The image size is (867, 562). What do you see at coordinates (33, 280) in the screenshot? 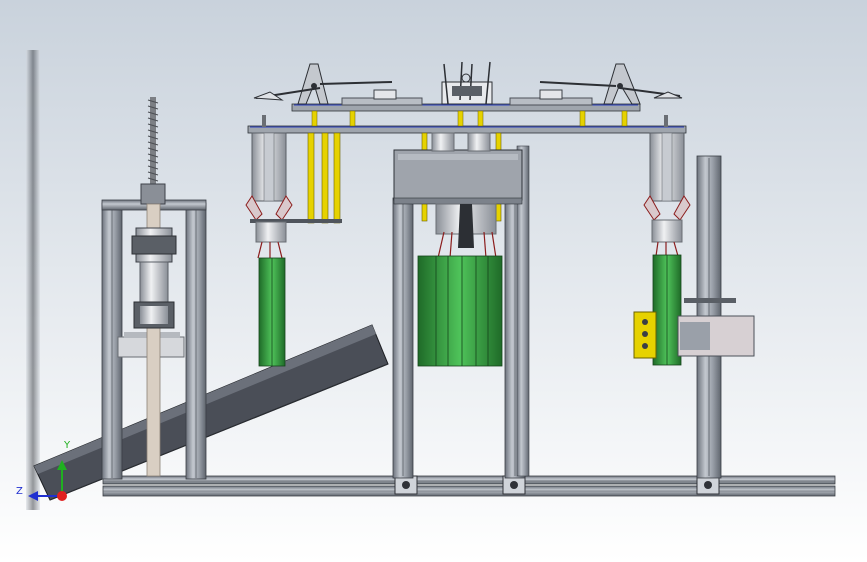
I see `background-edge-streak` at bounding box center [33, 280].